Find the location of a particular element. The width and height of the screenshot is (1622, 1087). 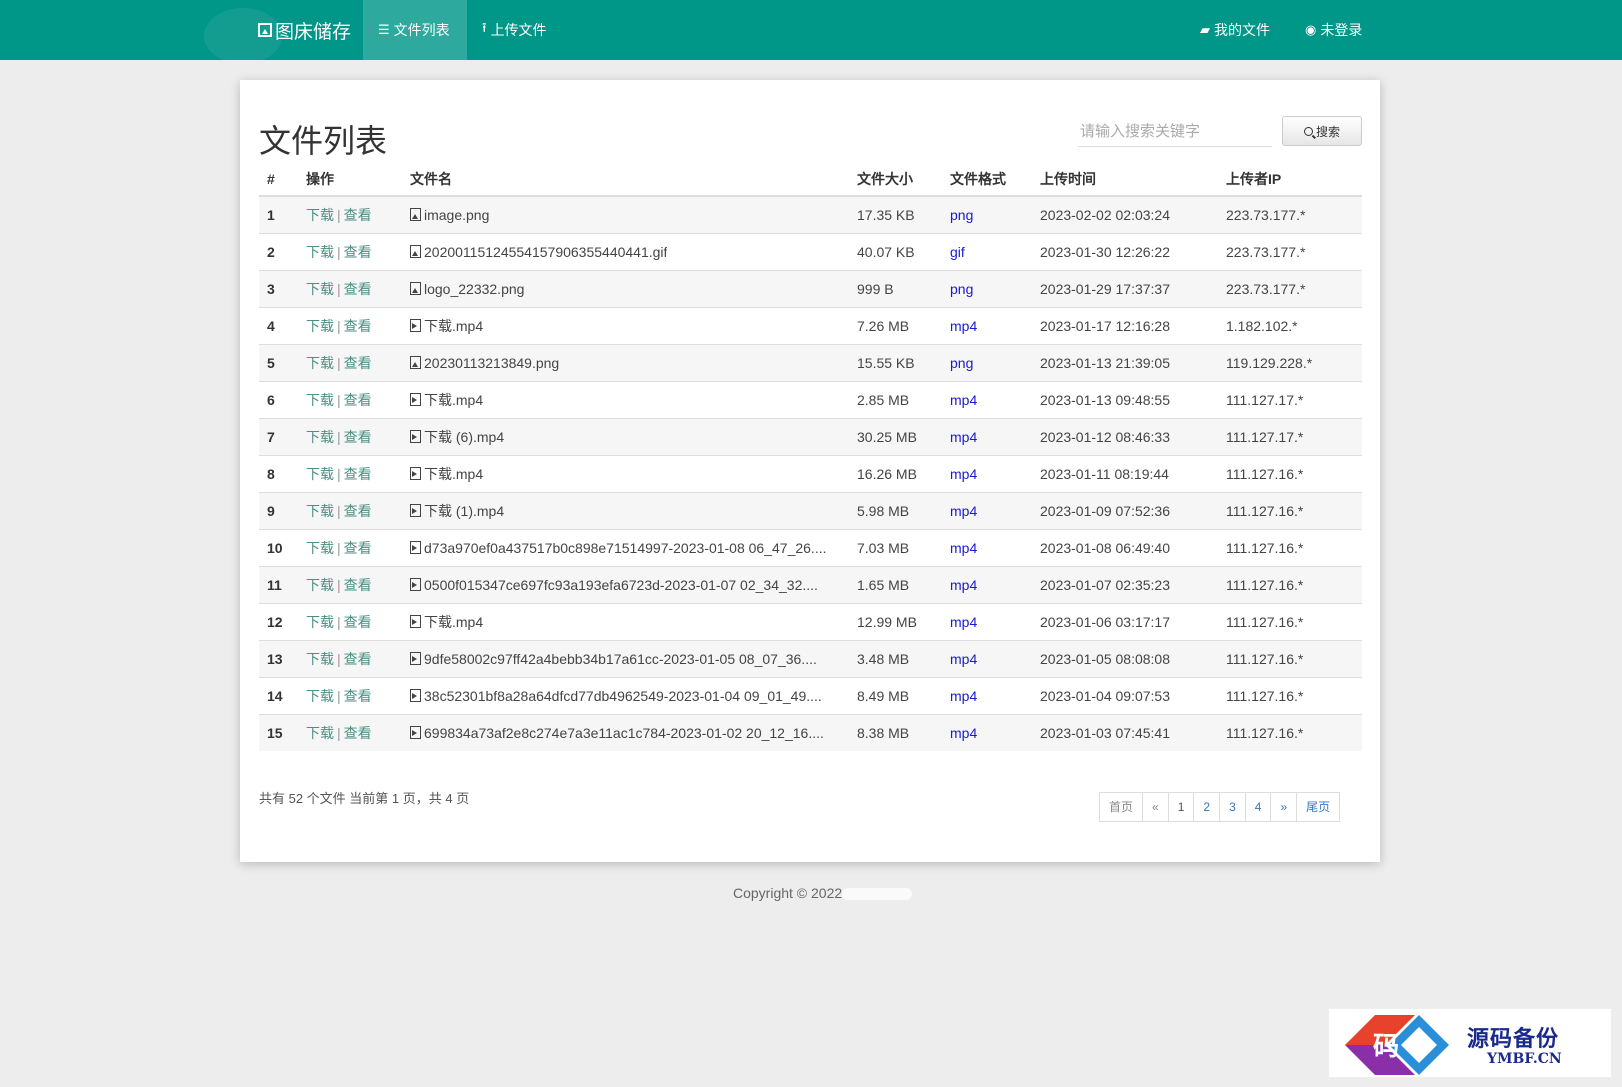

filename-text: 20230113213849.png is located at coordinates (492, 362).